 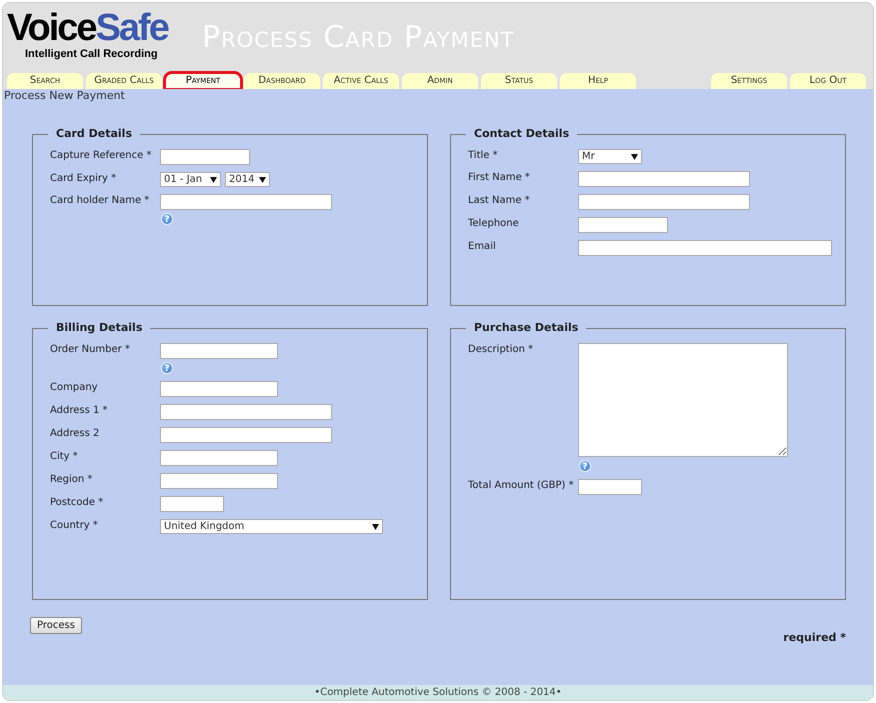 What do you see at coordinates (598, 81) in the screenshot?
I see `nav-tab: Help` at bounding box center [598, 81].